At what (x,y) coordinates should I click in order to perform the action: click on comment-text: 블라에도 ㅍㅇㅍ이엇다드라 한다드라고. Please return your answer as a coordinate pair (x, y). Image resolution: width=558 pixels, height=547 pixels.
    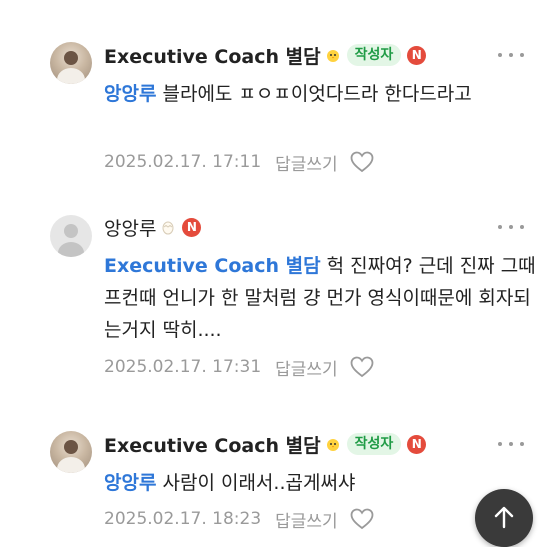
    Looking at the image, I should click on (314, 94).